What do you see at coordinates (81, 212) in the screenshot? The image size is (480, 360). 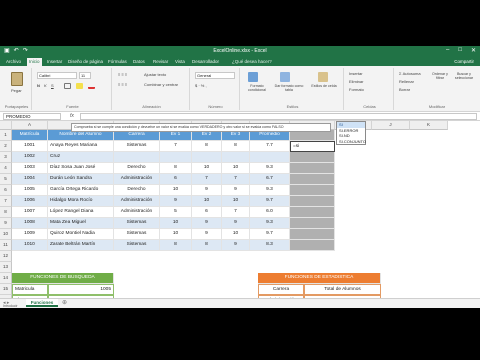 I see `table-cell: López Rangel Diana` at bounding box center [81, 212].